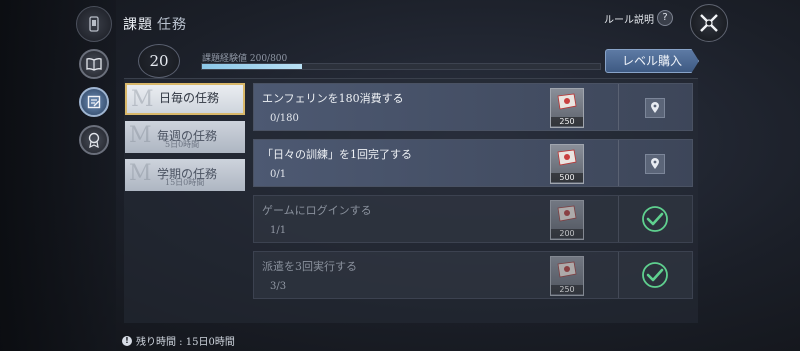 The width and height of the screenshot is (800, 351). What do you see at coordinates (155, 24) in the screenshot?
I see `page-title: 課題 任務` at bounding box center [155, 24].